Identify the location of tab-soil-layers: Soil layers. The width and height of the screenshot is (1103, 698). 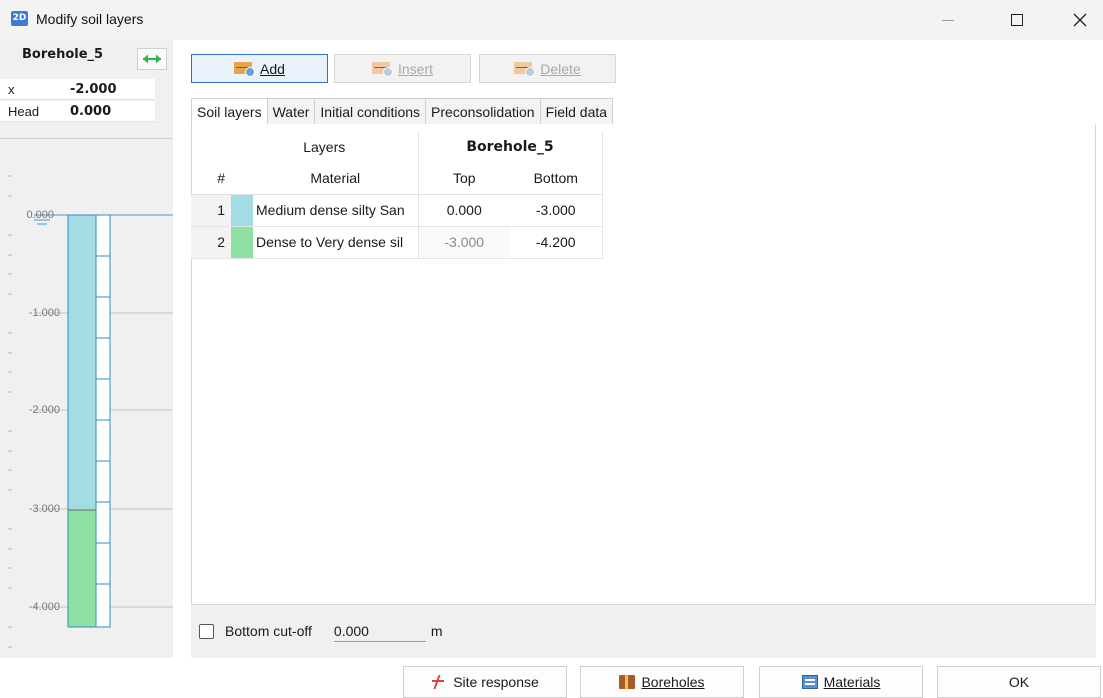
(229, 111).